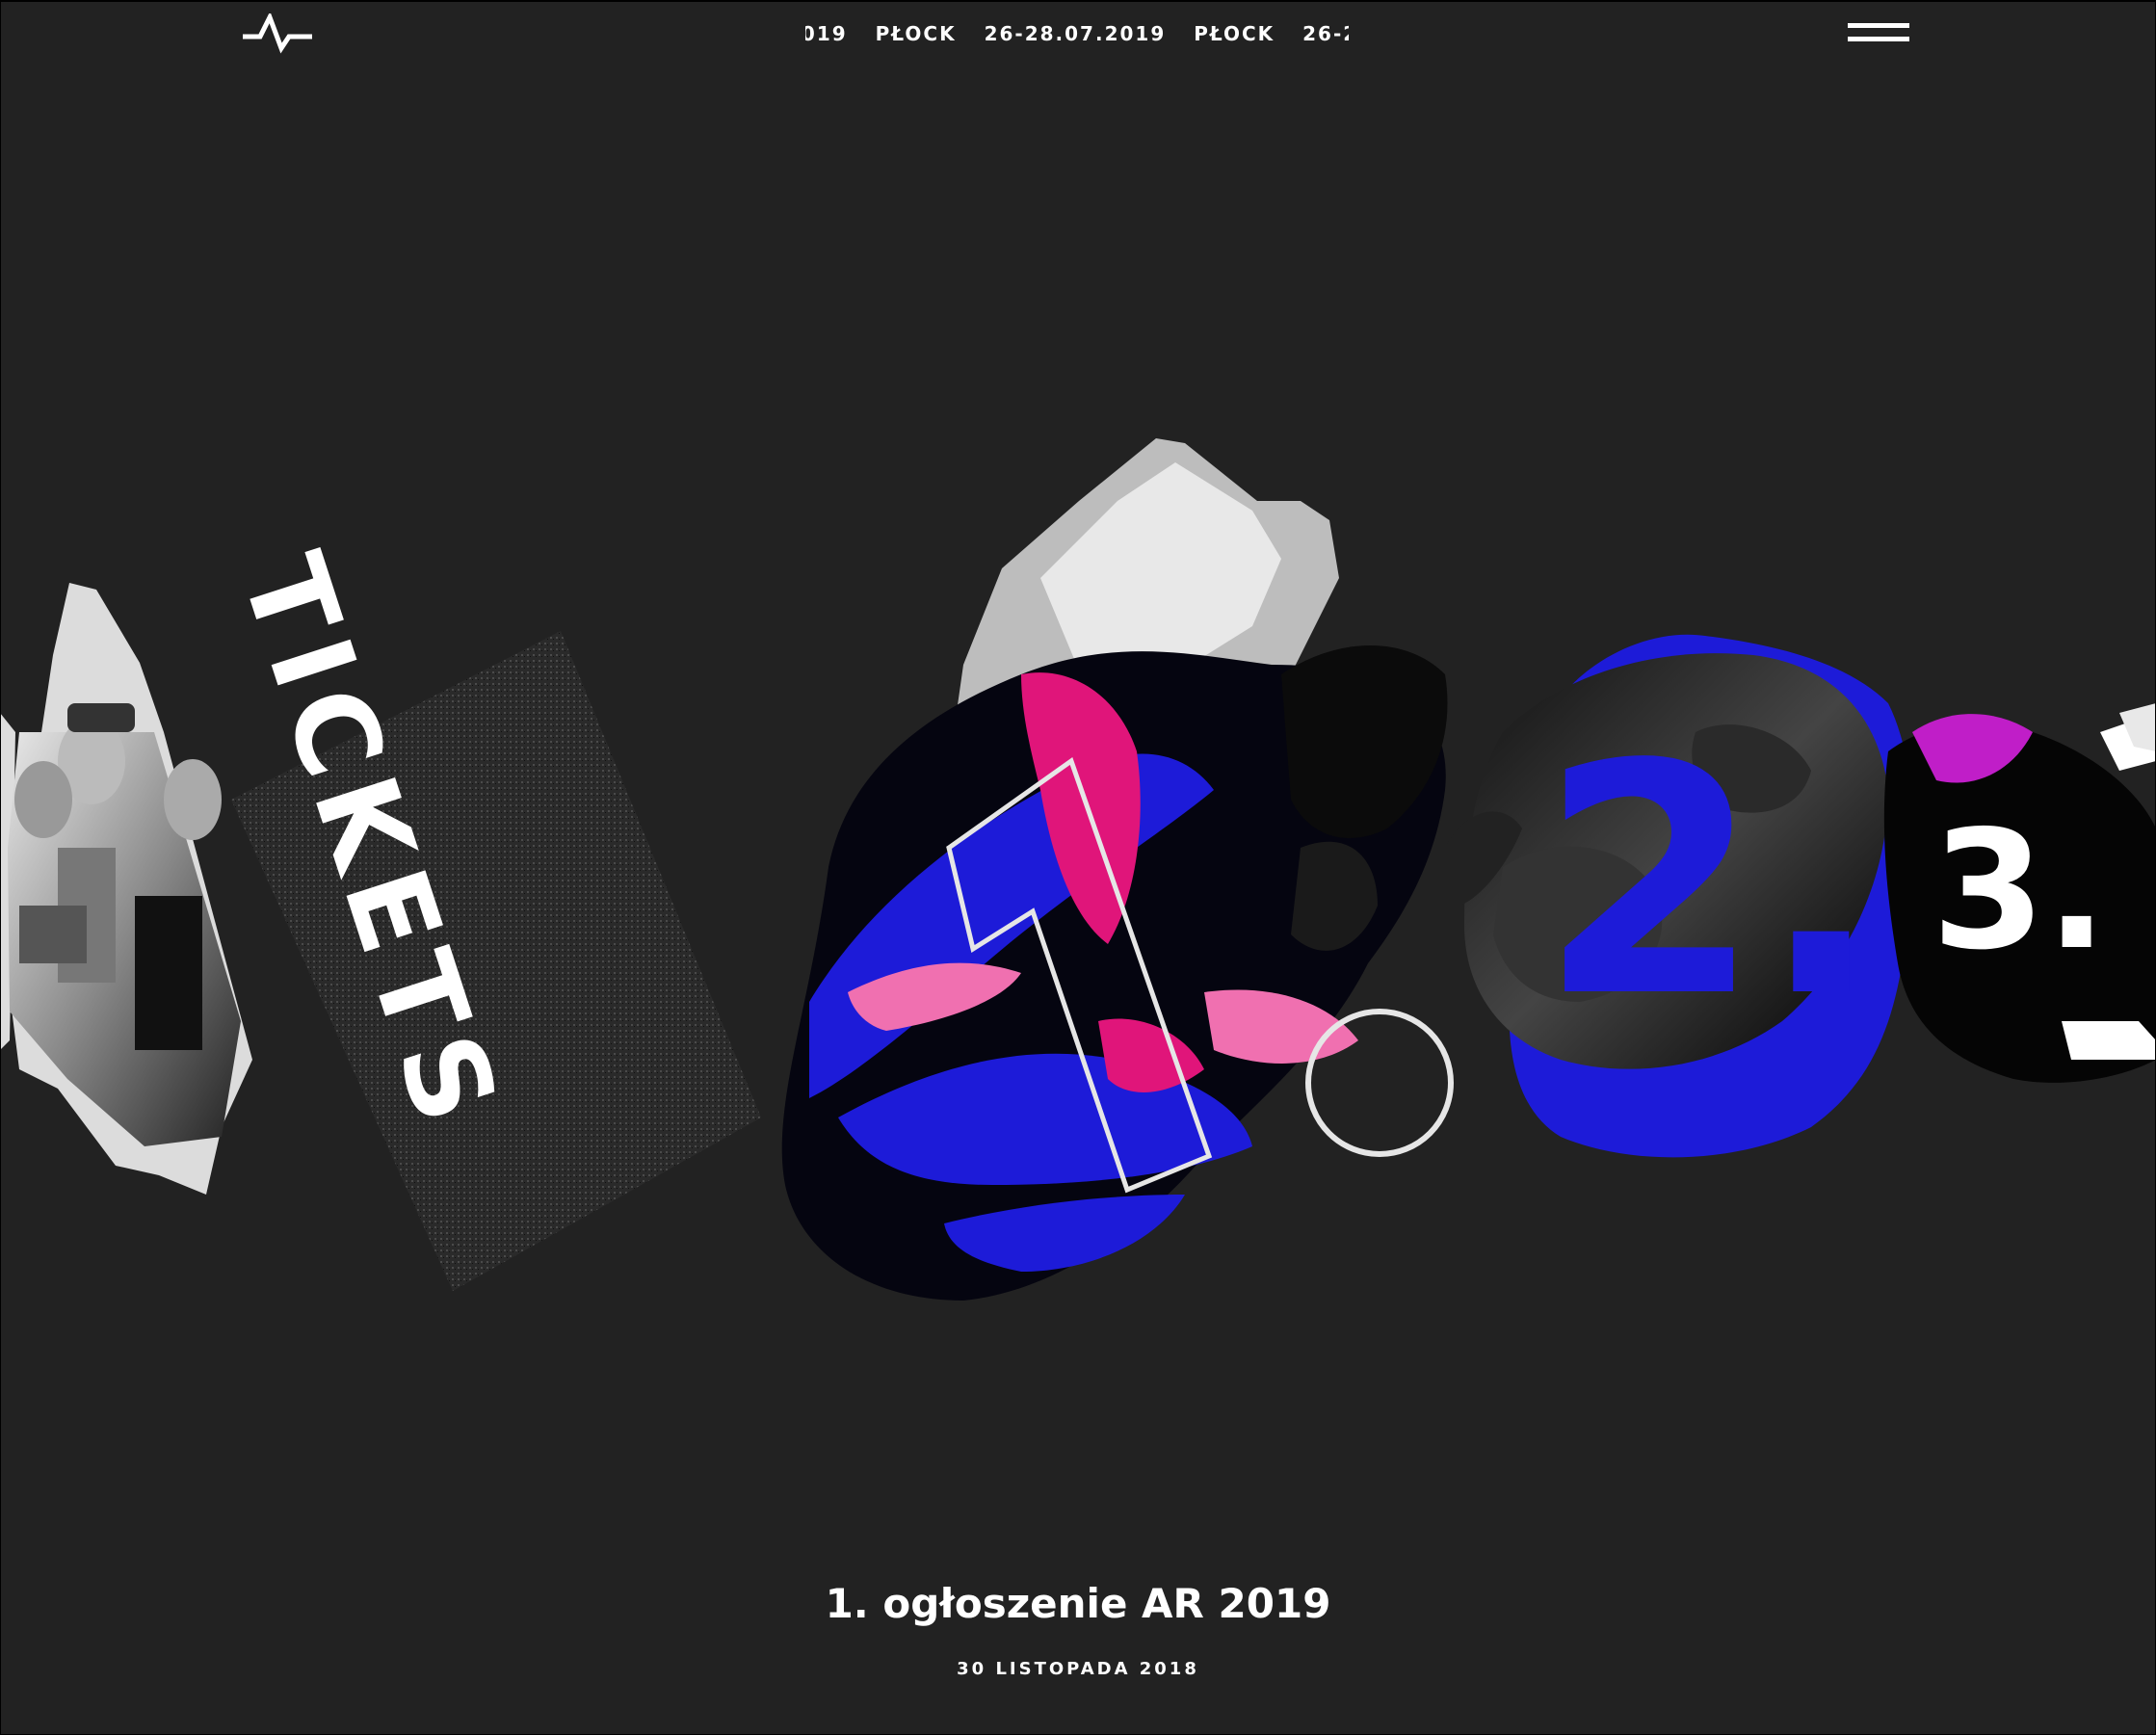  I want to click on news-date: 30 LISTOPADA 2018, so click(1078, 1669).